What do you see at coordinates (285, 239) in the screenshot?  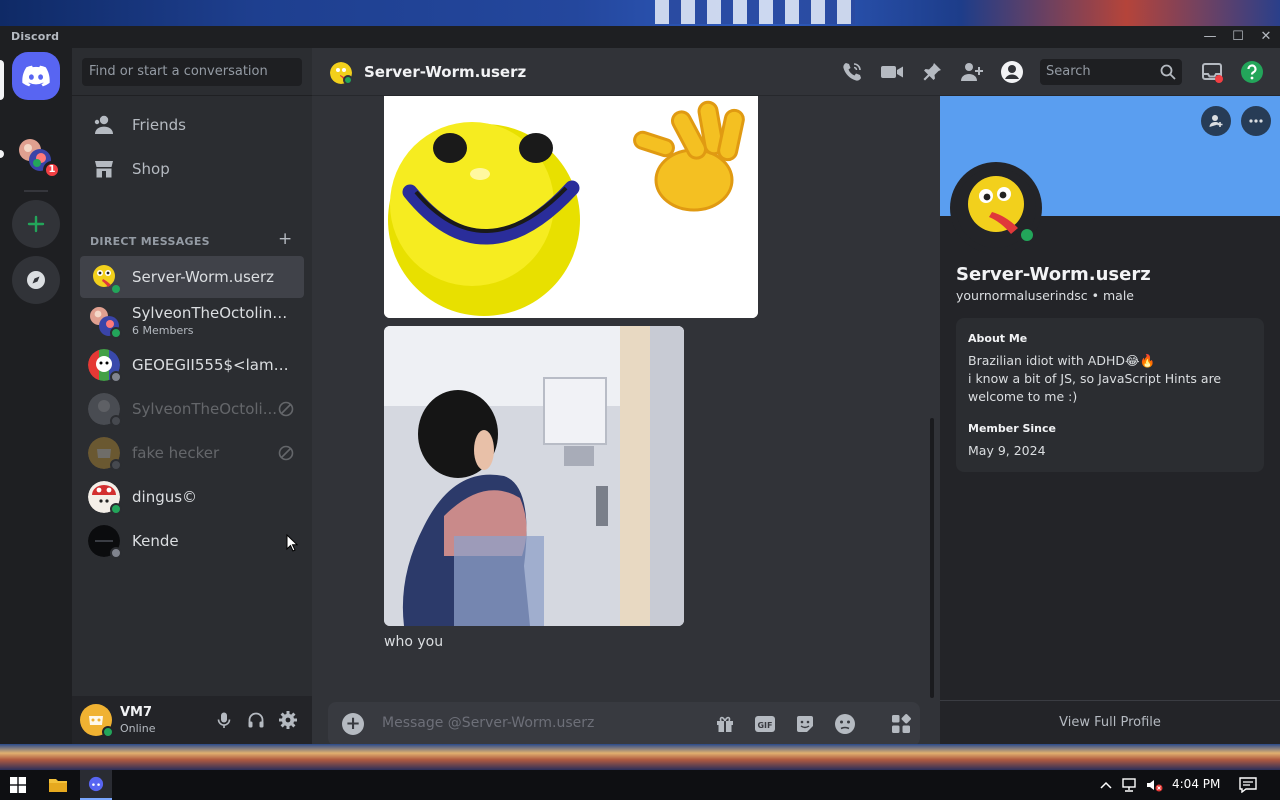 I see `create-dm-button: +` at bounding box center [285, 239].